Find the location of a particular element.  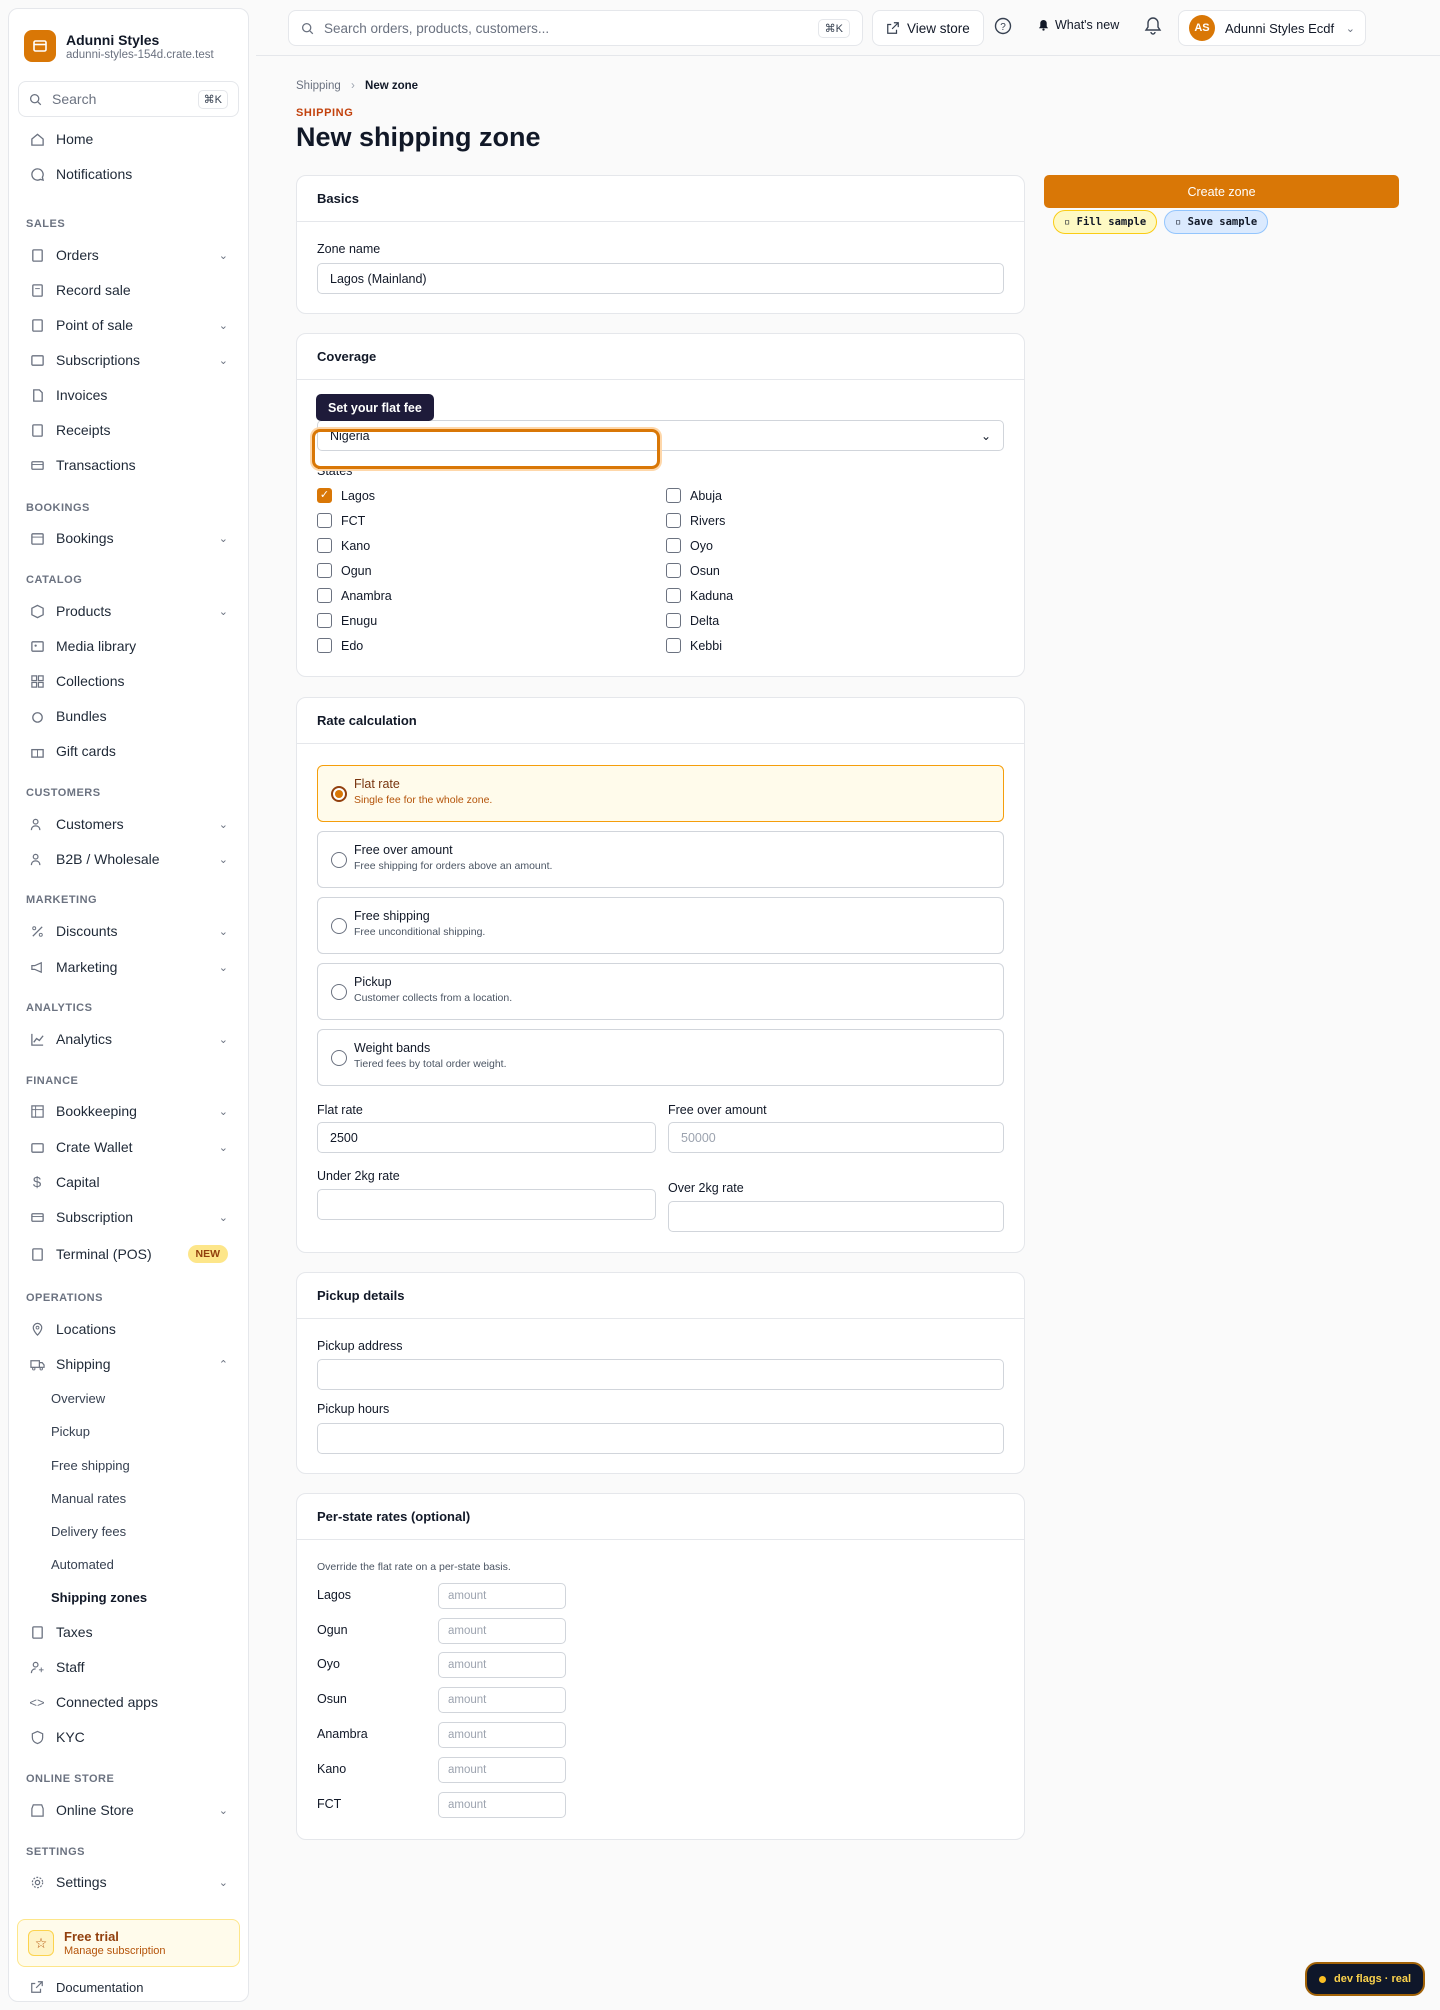

fill-sample-button: ▫ Fill sample is located at coordinates (1105, 222).